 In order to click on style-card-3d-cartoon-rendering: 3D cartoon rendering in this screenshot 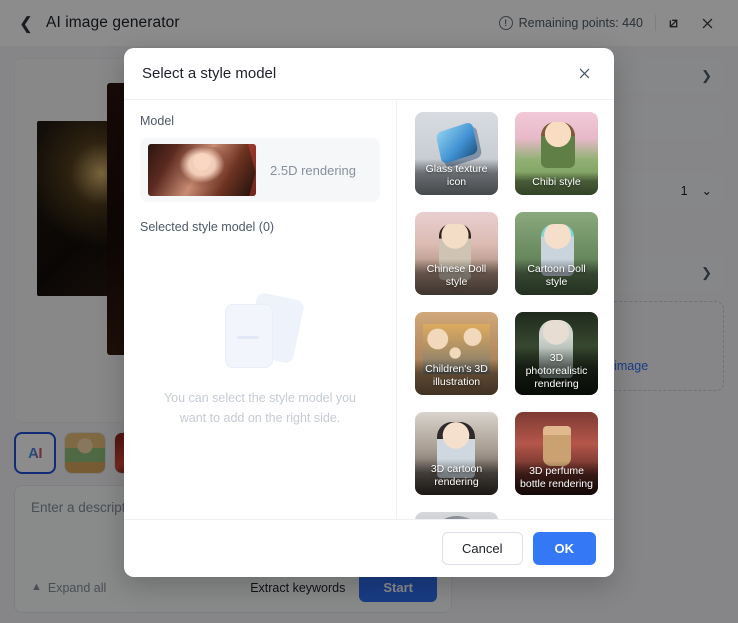, I will do `click(456, 453)`.